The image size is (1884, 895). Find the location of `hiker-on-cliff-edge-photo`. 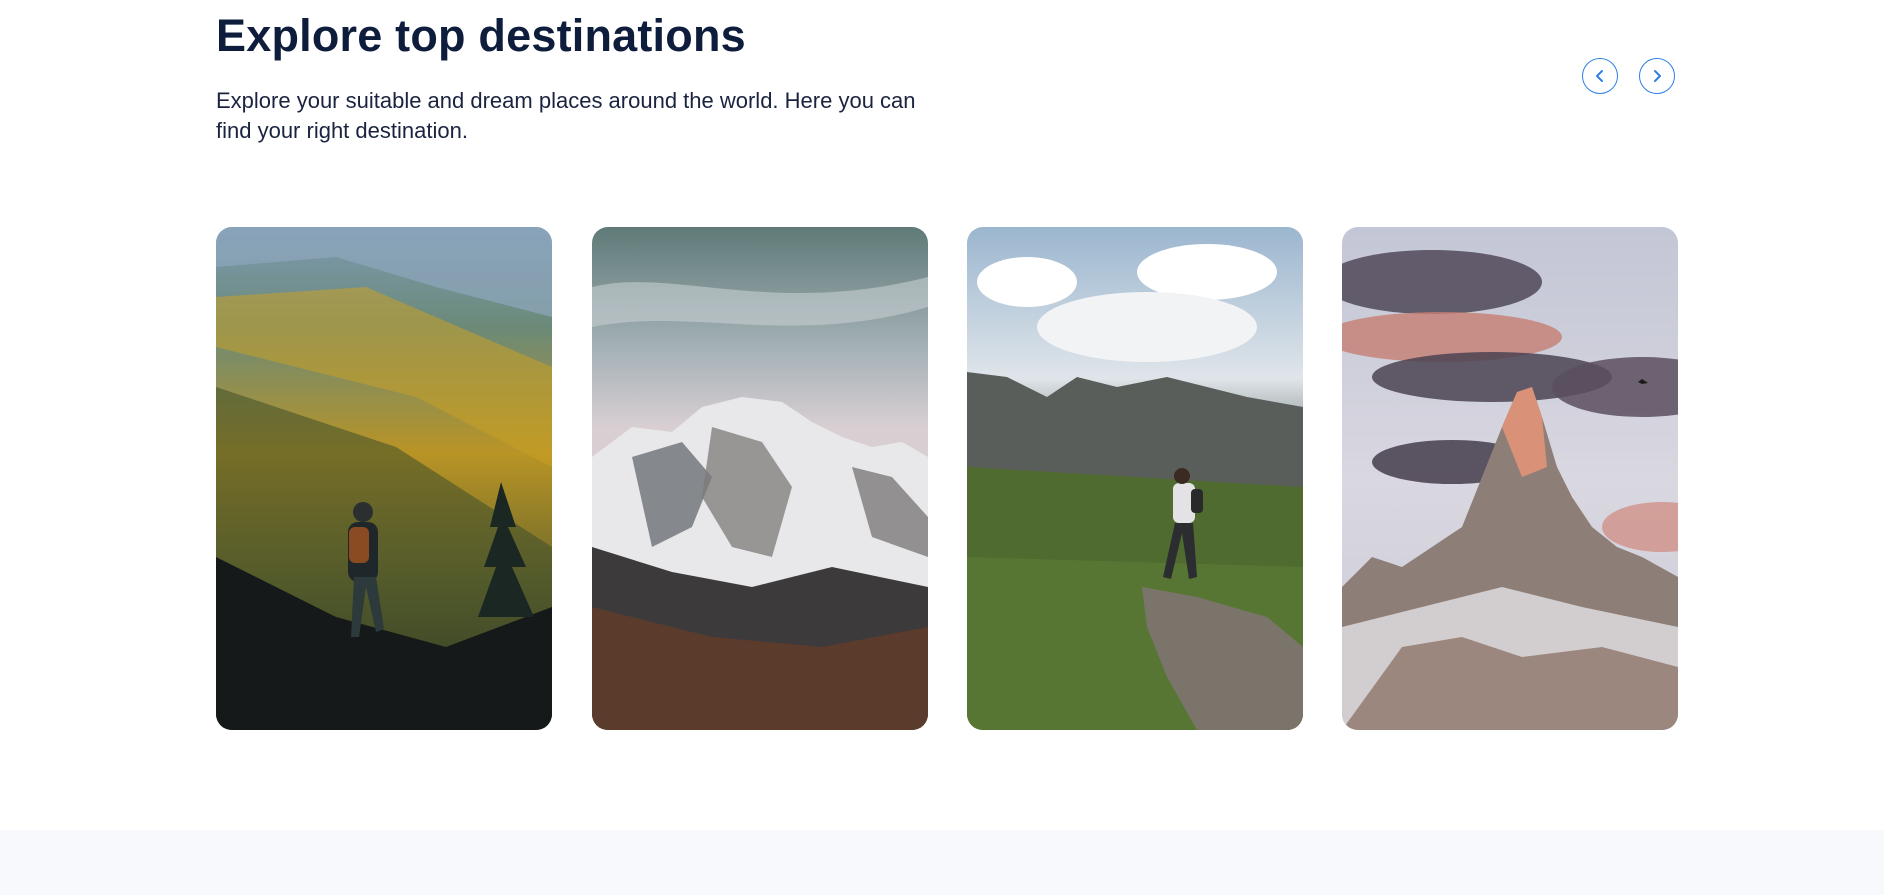

hiker-on-cliff-edge-photo is located at coordinates (1135, 478).